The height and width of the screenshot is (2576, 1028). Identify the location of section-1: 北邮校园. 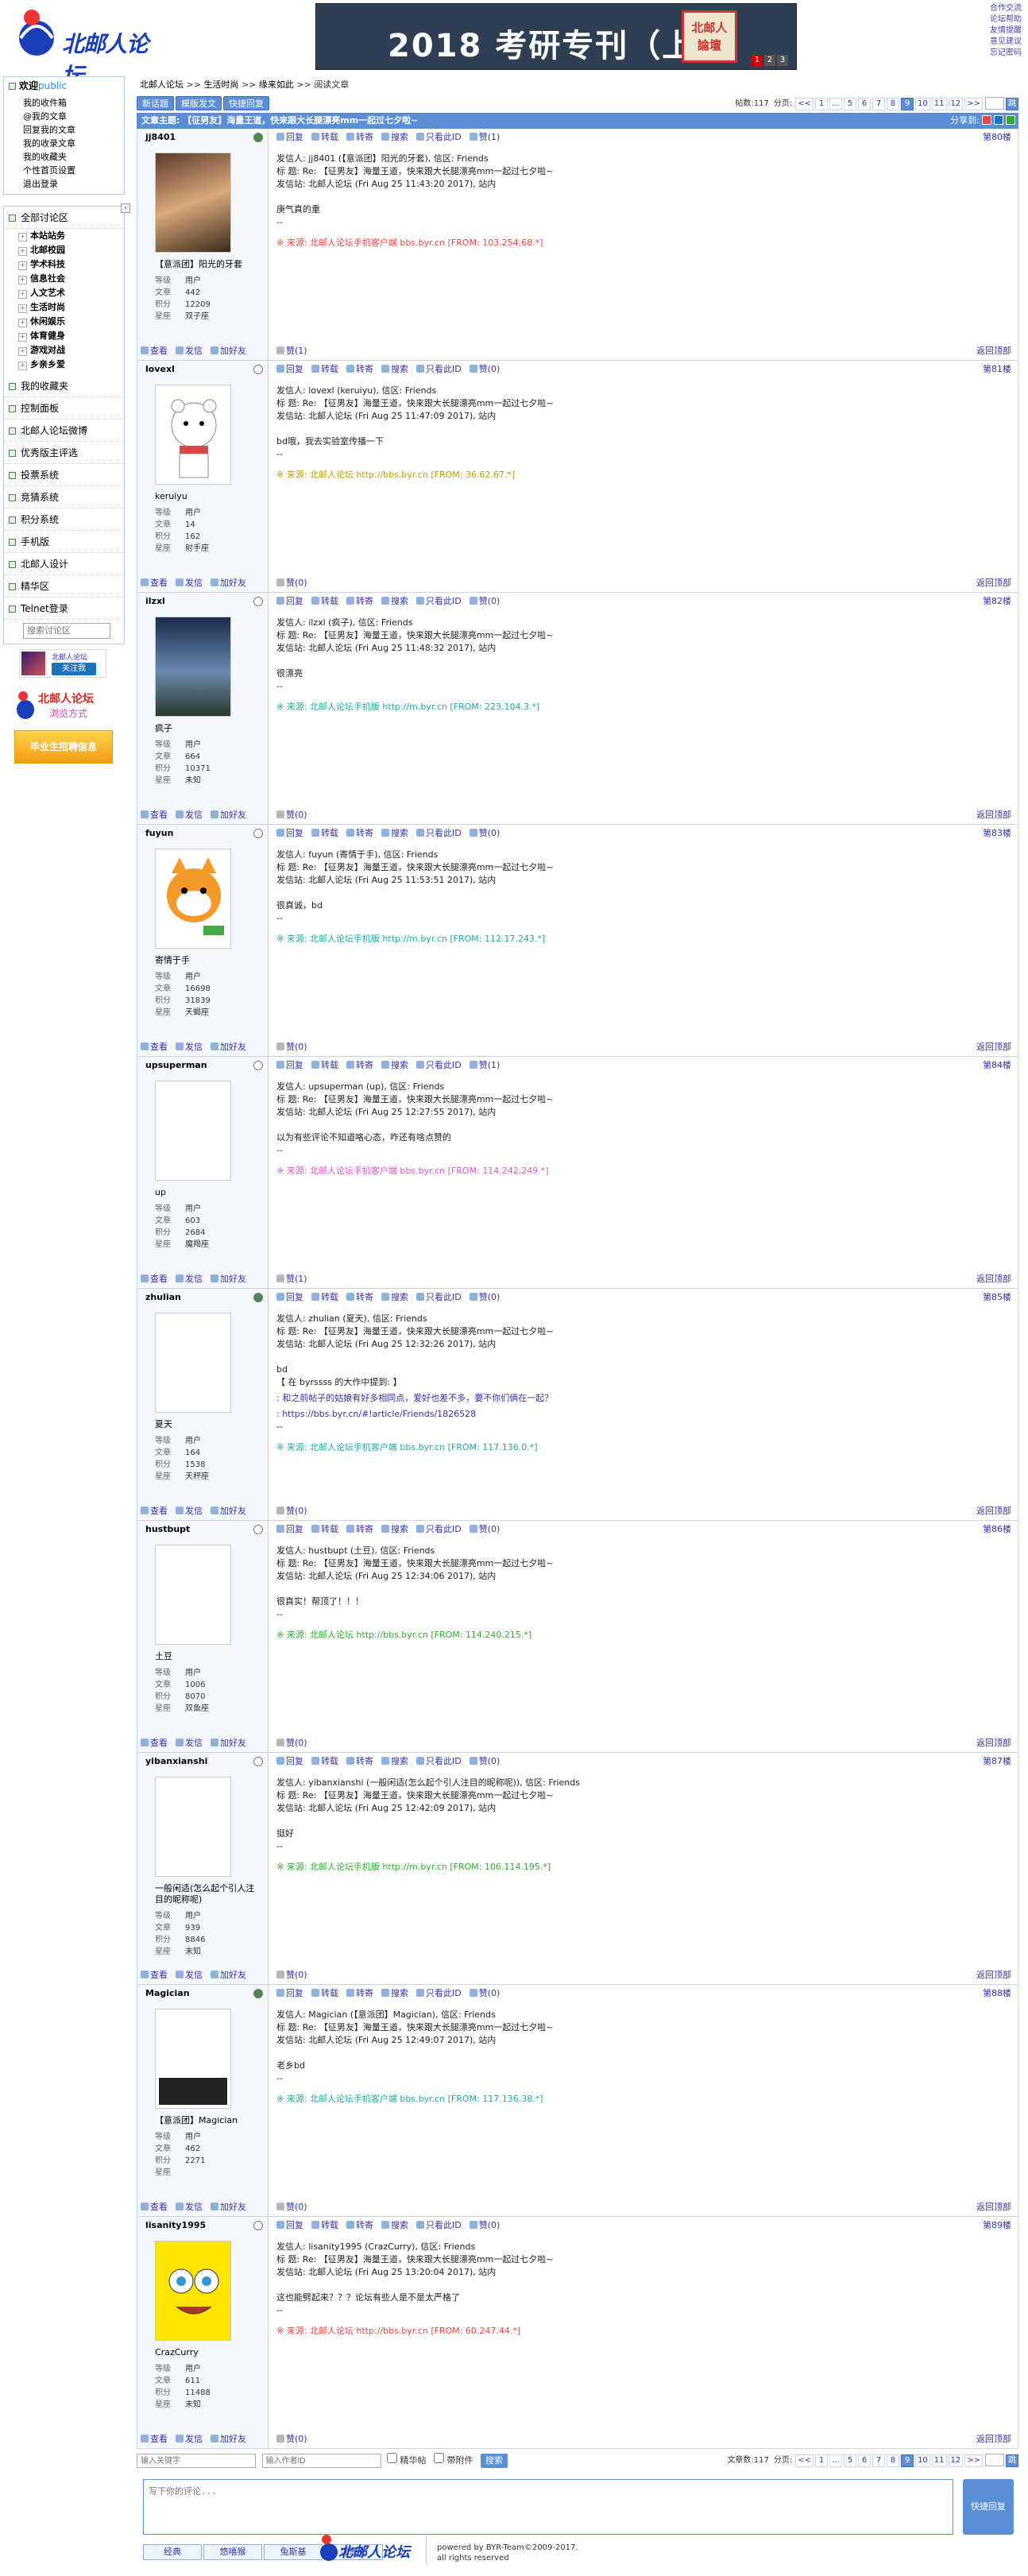
(71, 250).